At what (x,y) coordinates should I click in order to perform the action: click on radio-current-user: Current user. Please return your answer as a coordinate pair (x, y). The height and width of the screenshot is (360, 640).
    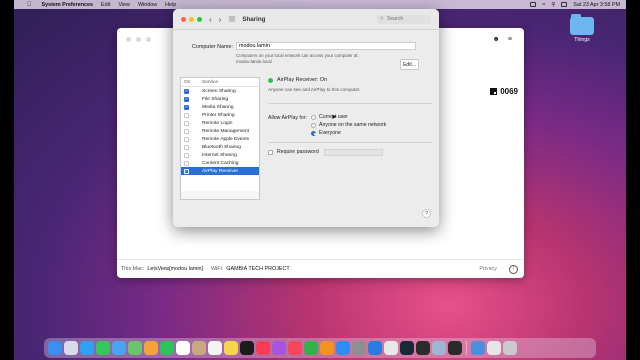
    Looking at the image, I should click on (329, 117).